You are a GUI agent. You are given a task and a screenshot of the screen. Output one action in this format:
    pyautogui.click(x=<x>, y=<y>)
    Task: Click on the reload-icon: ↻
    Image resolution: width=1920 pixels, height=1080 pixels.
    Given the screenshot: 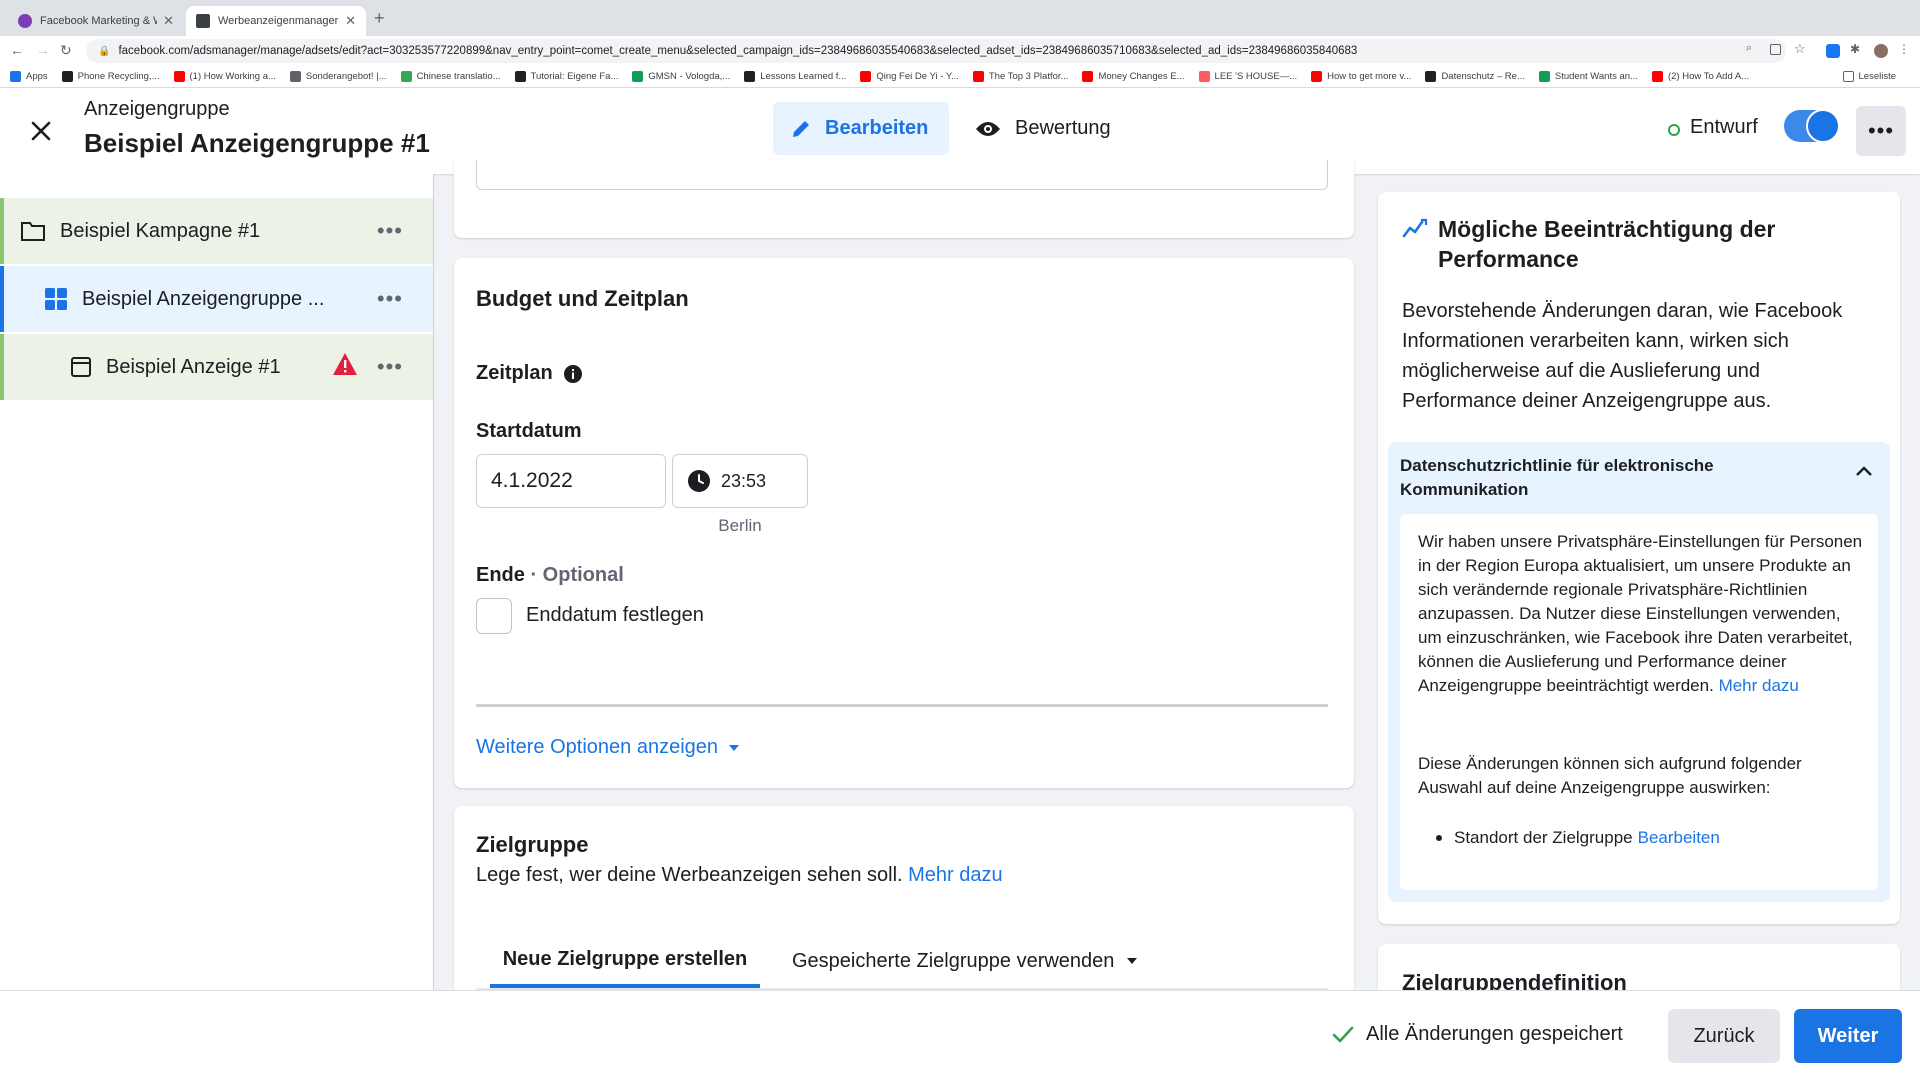 What is the action you would take?
    pyautogui.click(x=66, y=50)
    